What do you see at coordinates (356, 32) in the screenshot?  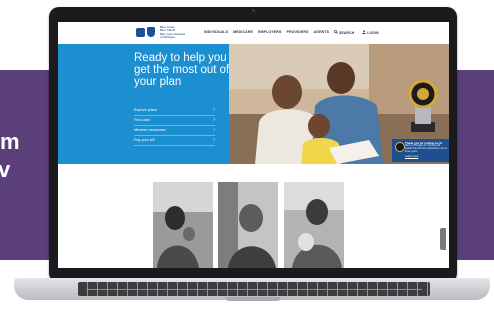 I see `header-utilities: SEARCH LOGIN` at bounding box center [356, 32].